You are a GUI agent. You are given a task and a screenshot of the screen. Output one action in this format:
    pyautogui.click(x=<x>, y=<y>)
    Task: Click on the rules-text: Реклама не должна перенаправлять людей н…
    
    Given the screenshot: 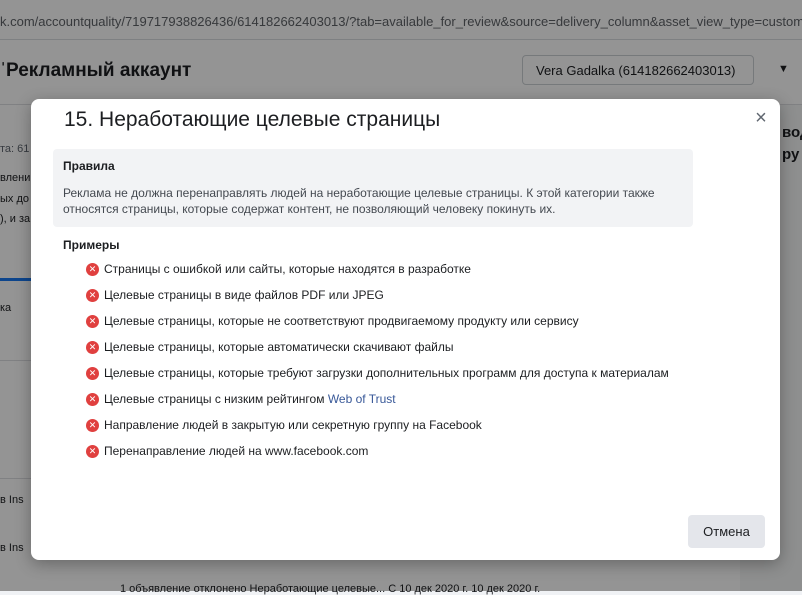 What is the action you would take?
    pyautogui.click(x=359, y=201)
    